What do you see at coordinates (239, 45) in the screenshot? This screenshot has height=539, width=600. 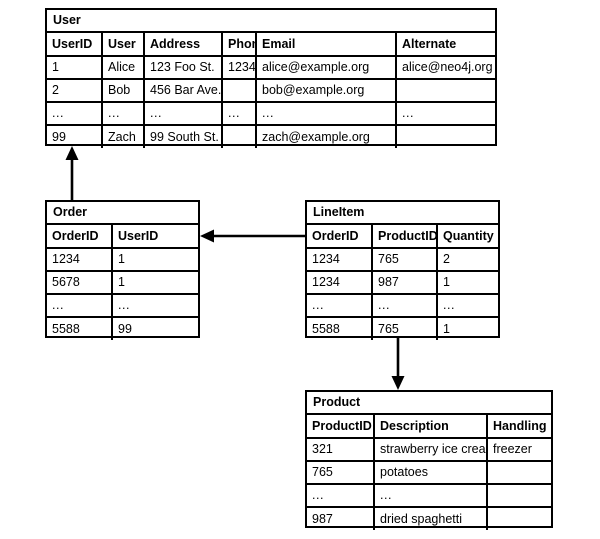 I see `column-header-phone: Phone` at bounding box center [239, 45].